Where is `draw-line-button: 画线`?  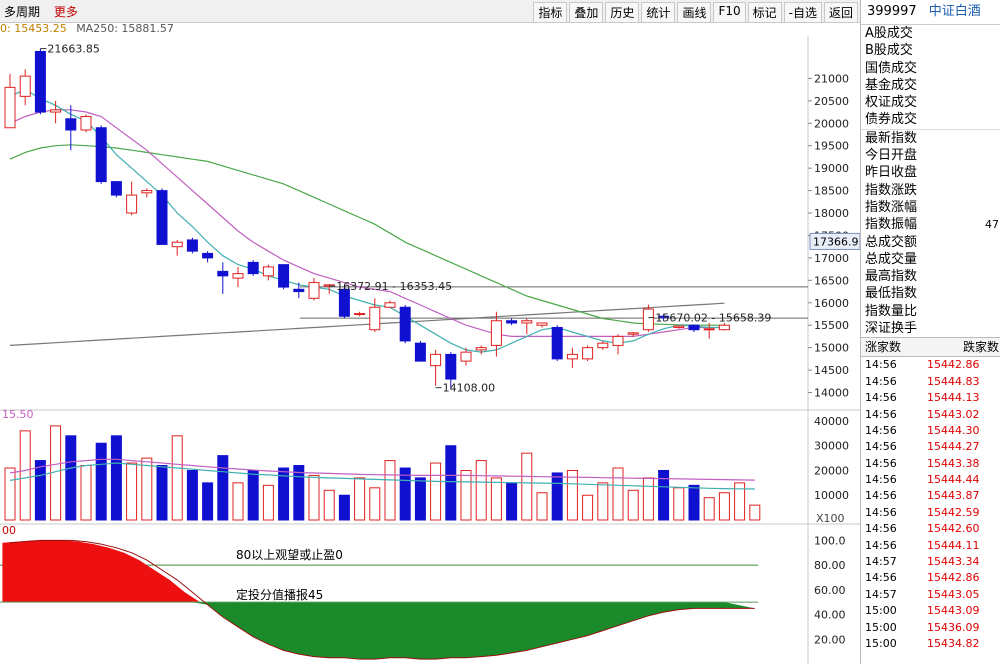
draw-line-button: 画线 is located at coordinates (694, 12).